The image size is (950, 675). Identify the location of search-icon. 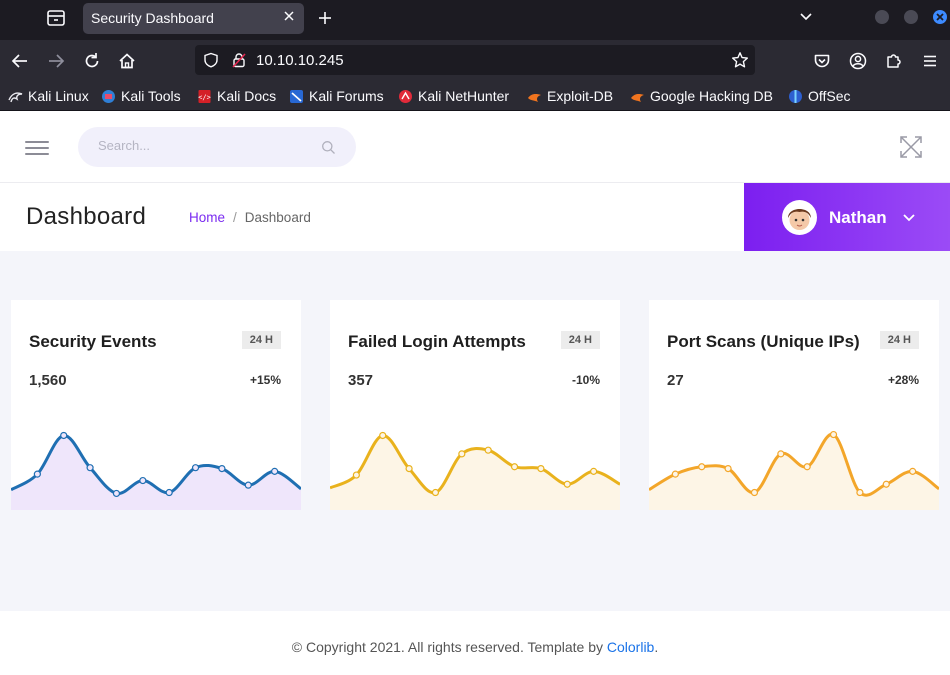
(328, 147).